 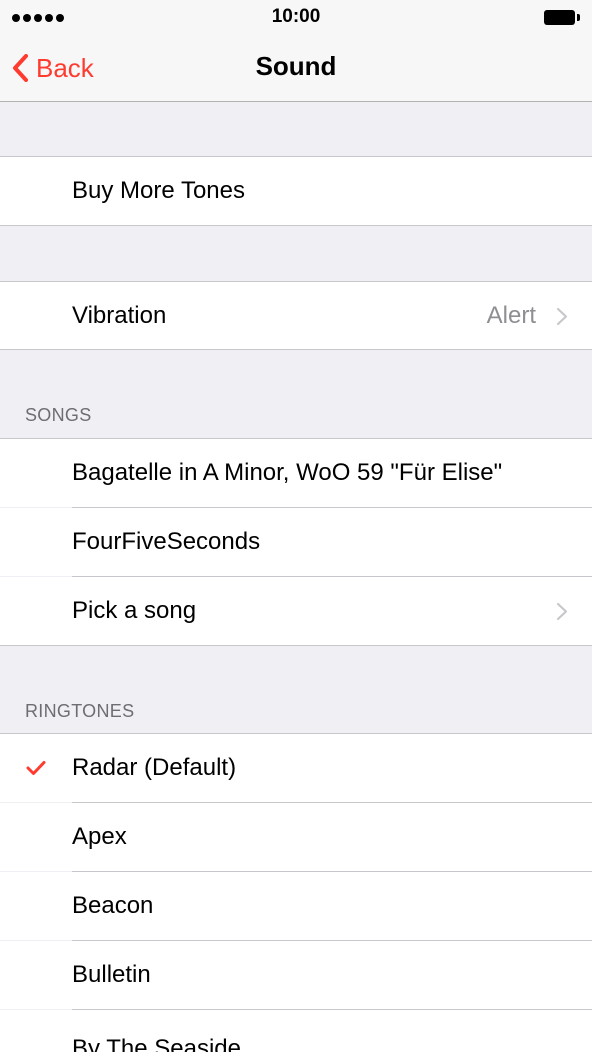 I want to click on song-item: Bagatelle in A Minor, WoO 59 "Für Elise", so click(x=296, y=473).